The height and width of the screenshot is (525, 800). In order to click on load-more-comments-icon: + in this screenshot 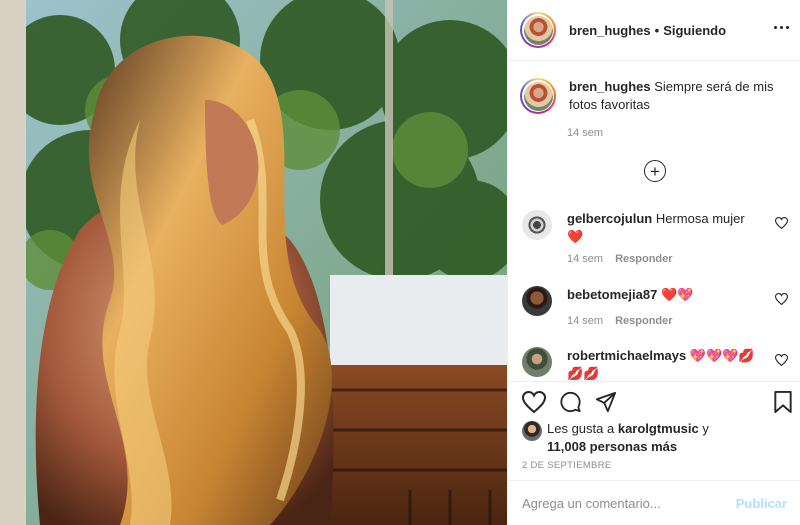, I will do `click(655, 171)`.